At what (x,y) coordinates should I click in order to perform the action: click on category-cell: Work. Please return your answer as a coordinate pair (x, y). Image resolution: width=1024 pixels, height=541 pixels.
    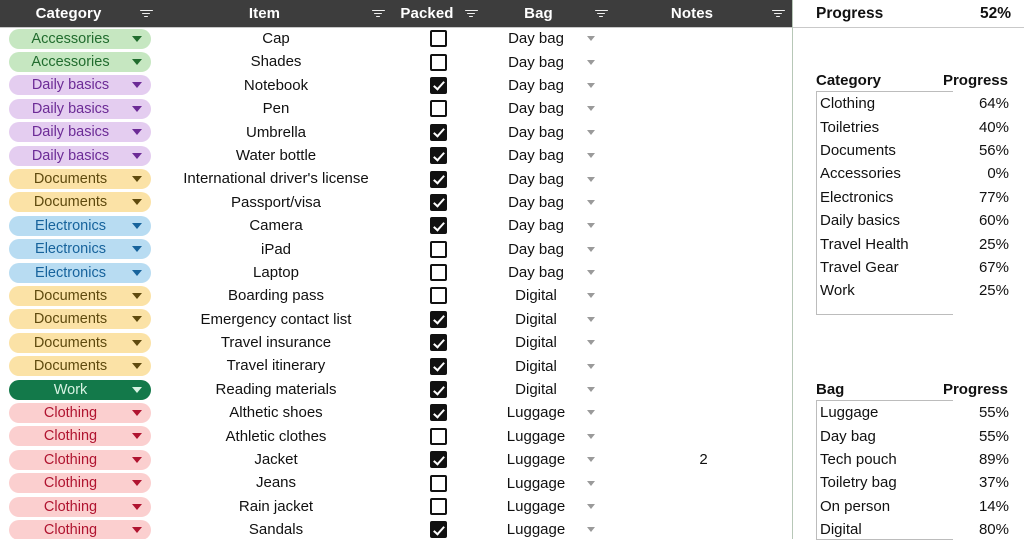
    Looking at the image, I should click on (80, 389).